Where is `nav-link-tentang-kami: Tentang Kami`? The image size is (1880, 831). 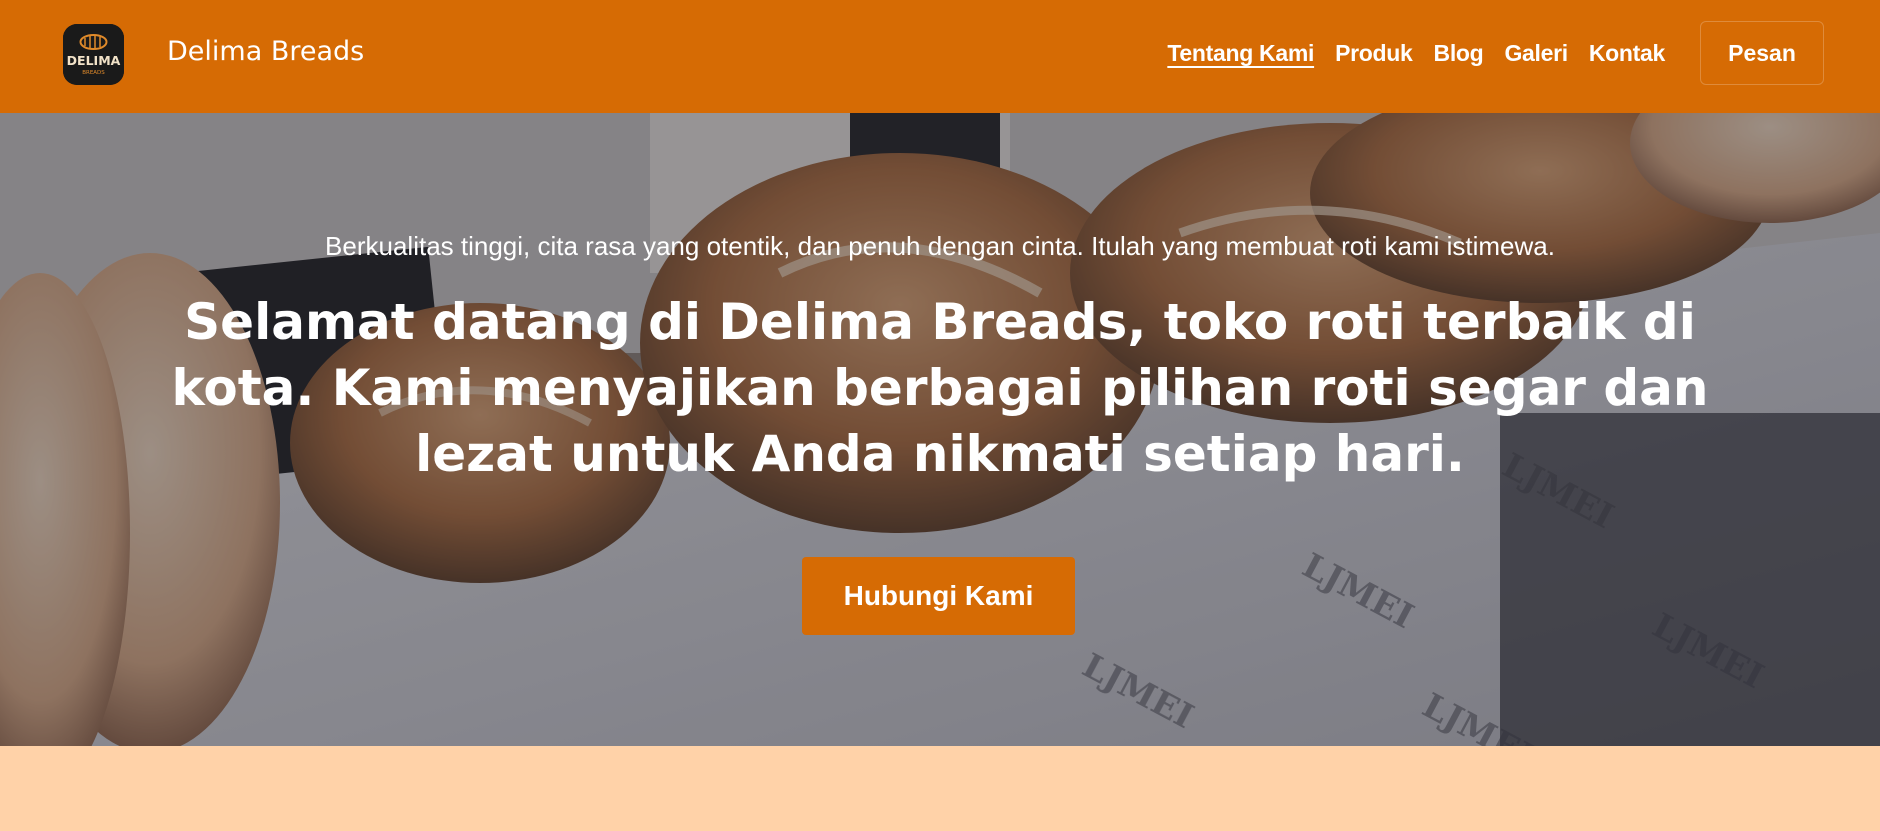 nav-link-tentang-kami: Tentang Kami is located at coordinates (1240, 53).